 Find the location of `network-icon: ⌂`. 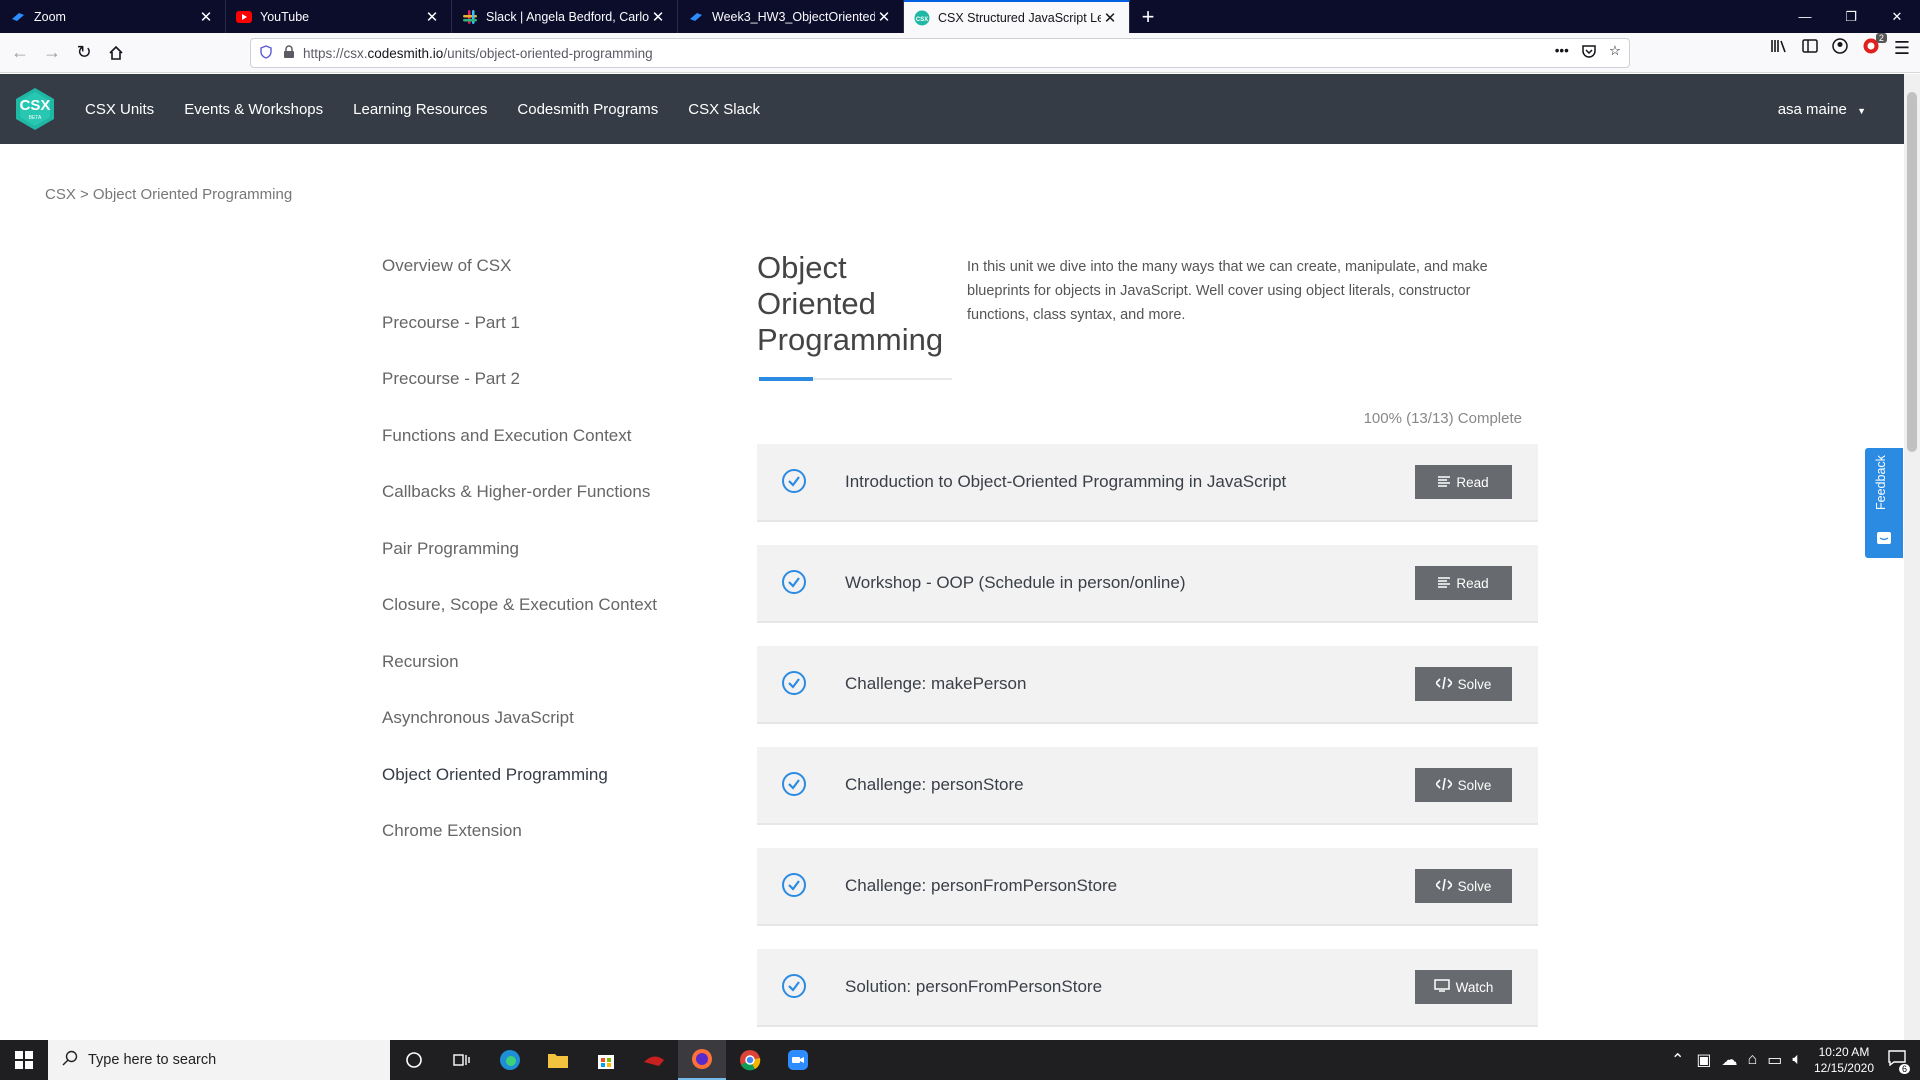

network-icon: ⌂ is located at coordinates (1753, 1060).